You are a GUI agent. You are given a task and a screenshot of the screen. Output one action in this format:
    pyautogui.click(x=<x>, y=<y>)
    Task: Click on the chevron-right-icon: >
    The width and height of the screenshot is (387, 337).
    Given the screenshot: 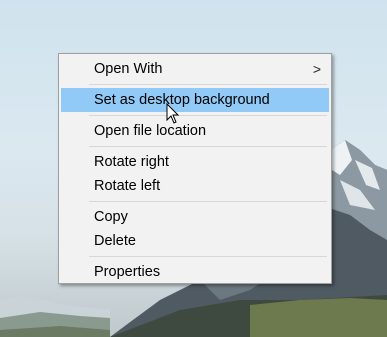 What is the action you would take?
    pyautogui.click(x=316, y=69)
    